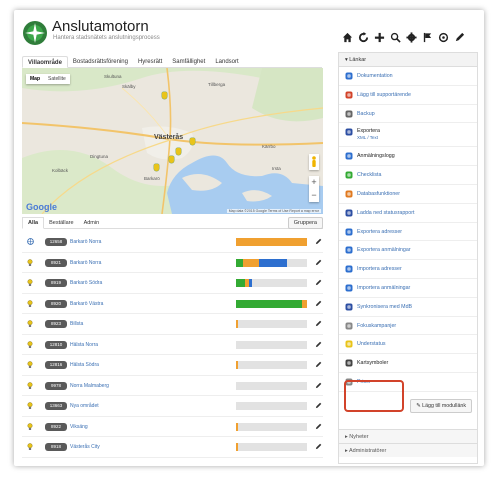 The image size is (497, 479). What do you see at coordinates (305, 223) in the screenshot?
I see `group-button: Gruppera` at bounding box center [305, 223].